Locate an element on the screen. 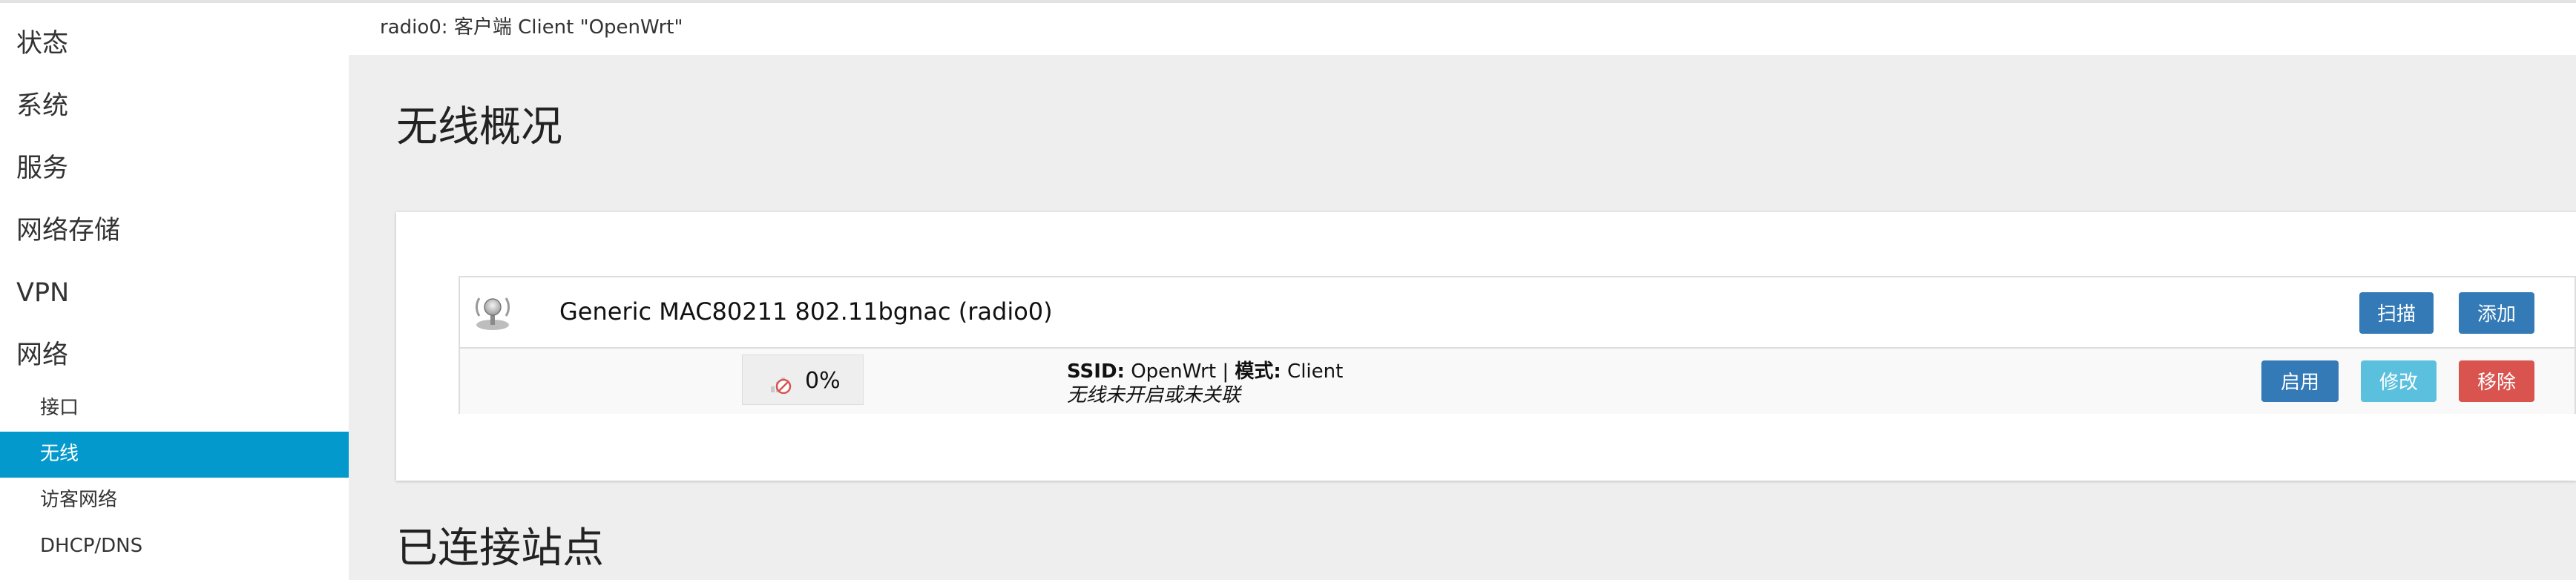  device-name: Generic MAC80211 802.11bgnac (radio0) is located at coordinates (806, 311).